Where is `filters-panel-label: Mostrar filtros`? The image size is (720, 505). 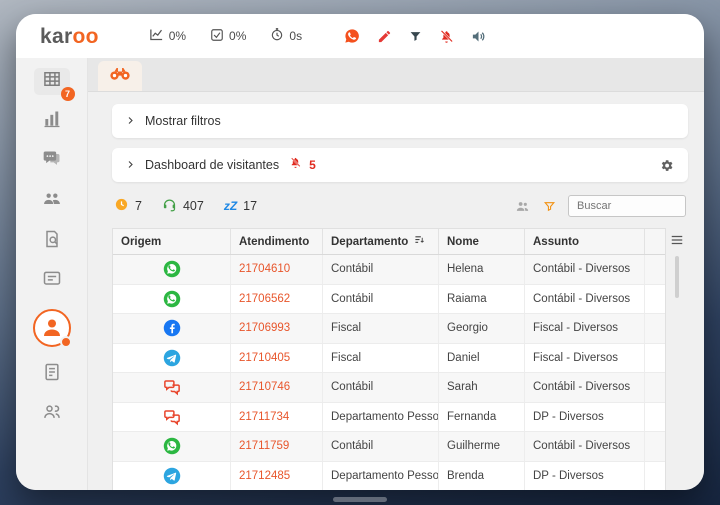
filters-panel-label: Mostrar filtros is located at coordinates (183, 121).